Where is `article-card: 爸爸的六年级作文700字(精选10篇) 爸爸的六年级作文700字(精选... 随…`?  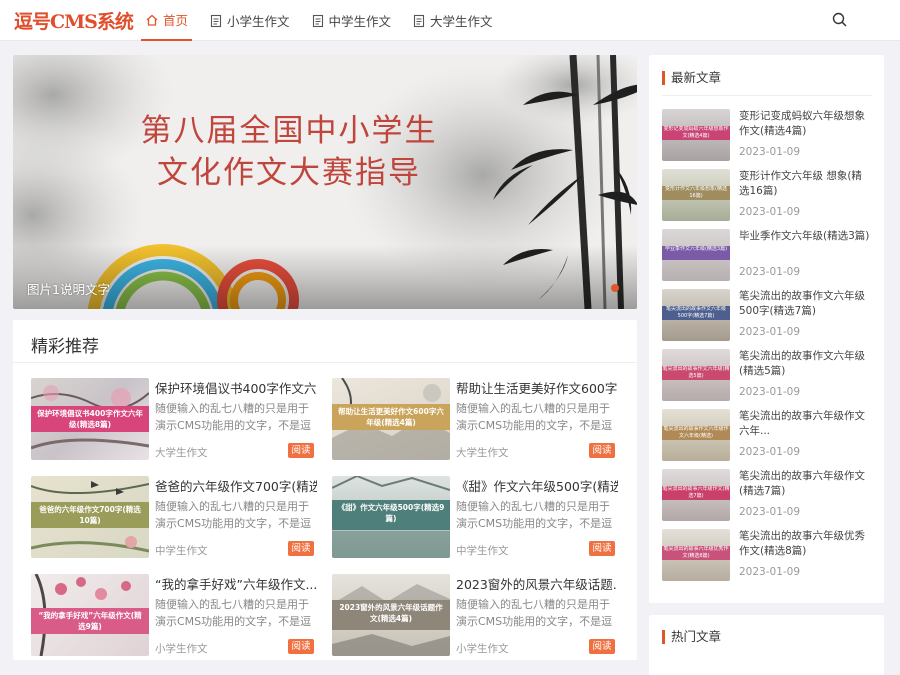
article-card: 爸爸的六年级作文700字(精选10篇) 爸爸的六年级作文700字(精选... 随… is located at coordinates (176, 517).